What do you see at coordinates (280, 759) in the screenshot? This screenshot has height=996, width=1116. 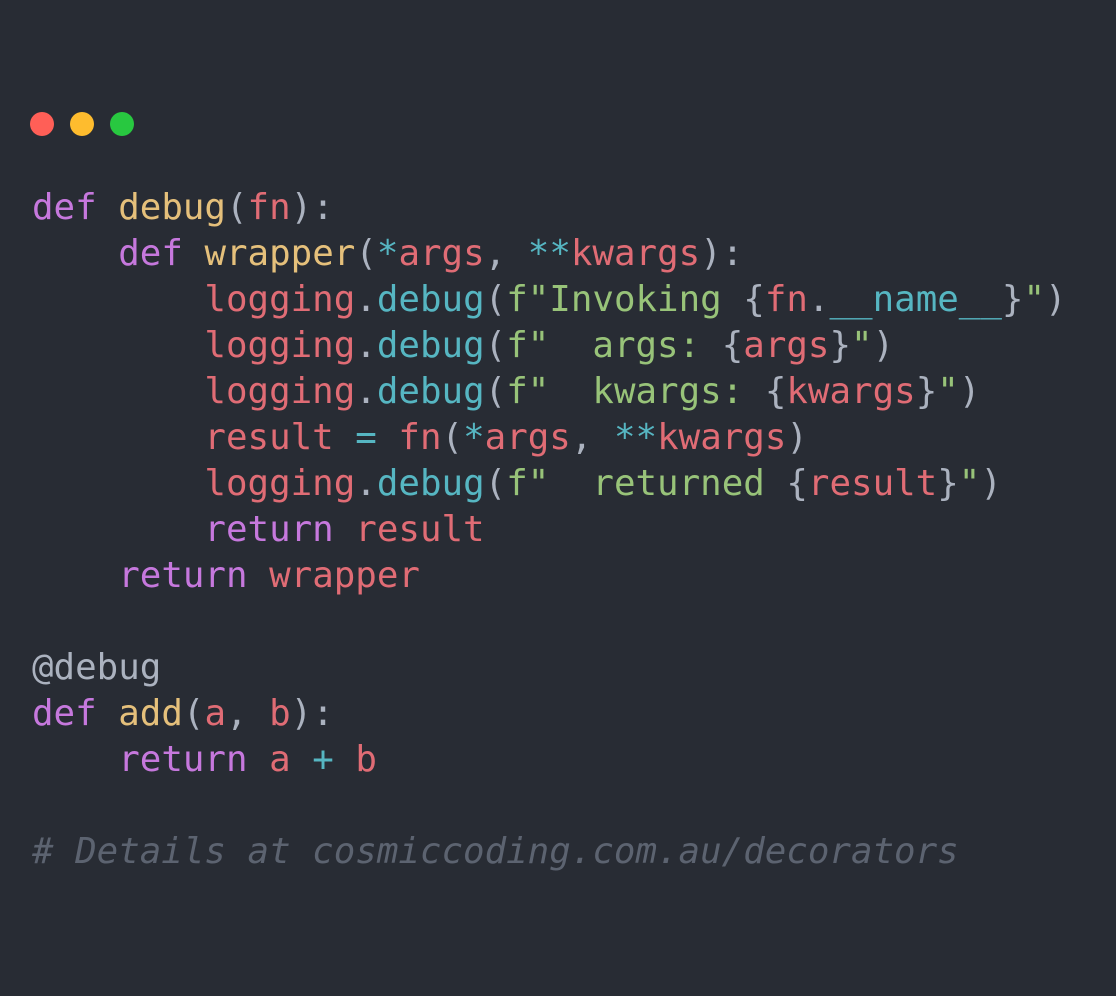 I see `code-token-var: a` at bounding box center [280, 759].